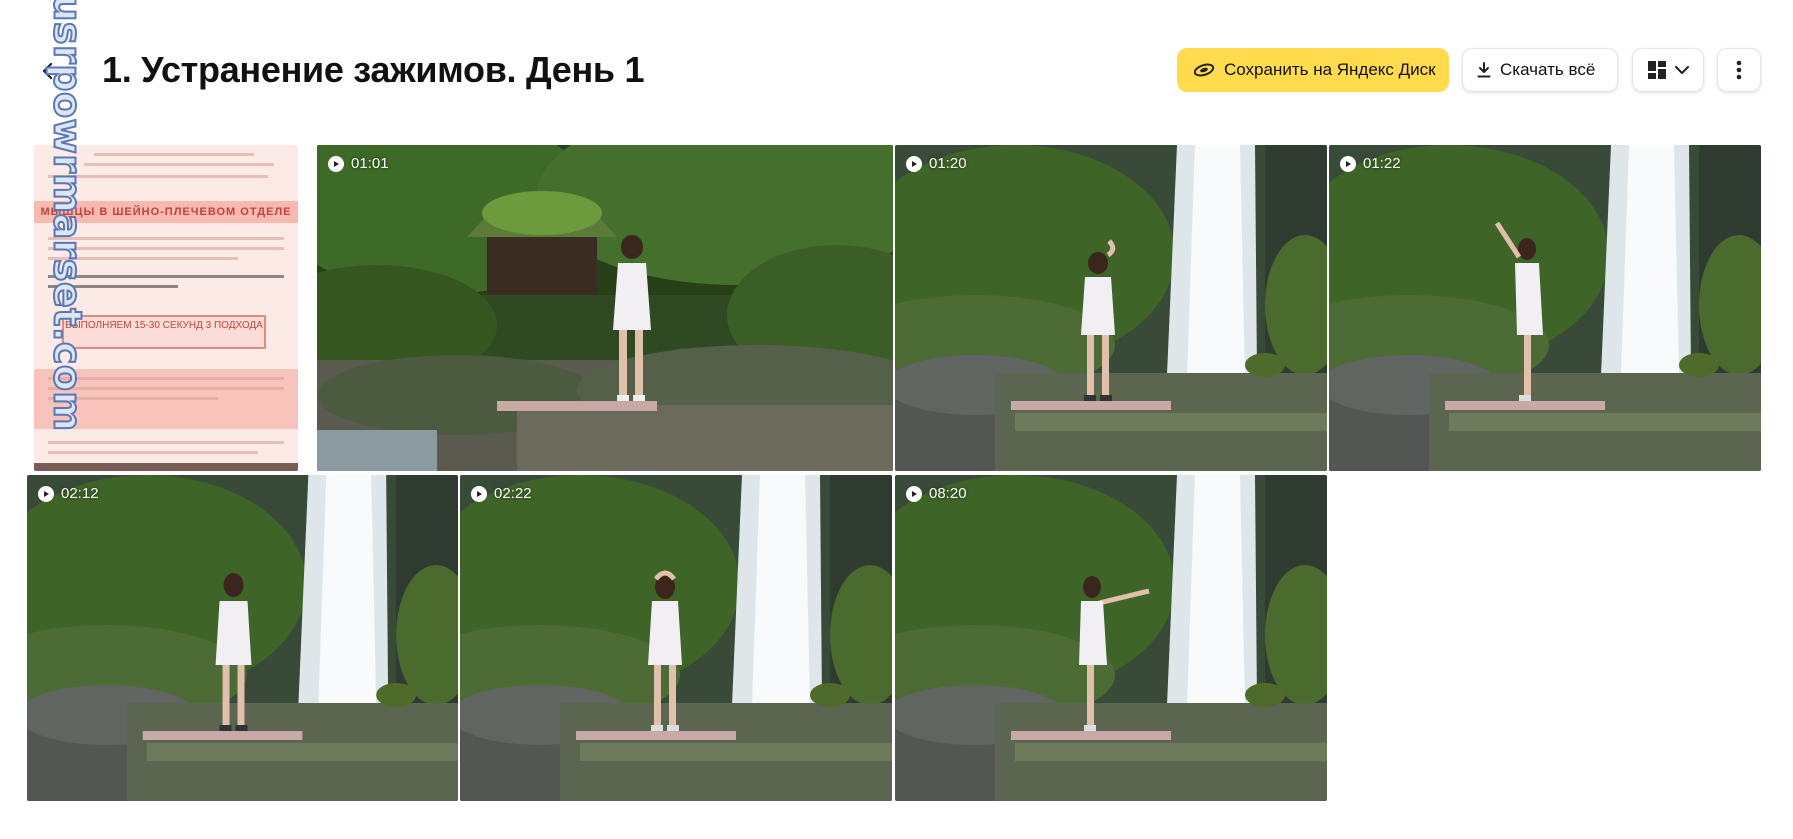 The height and width of the screenshot is (839, 1793). Describe the element at coordinates (936, 493) in the screenshot. I see `video-duration: 08:20` at that location.